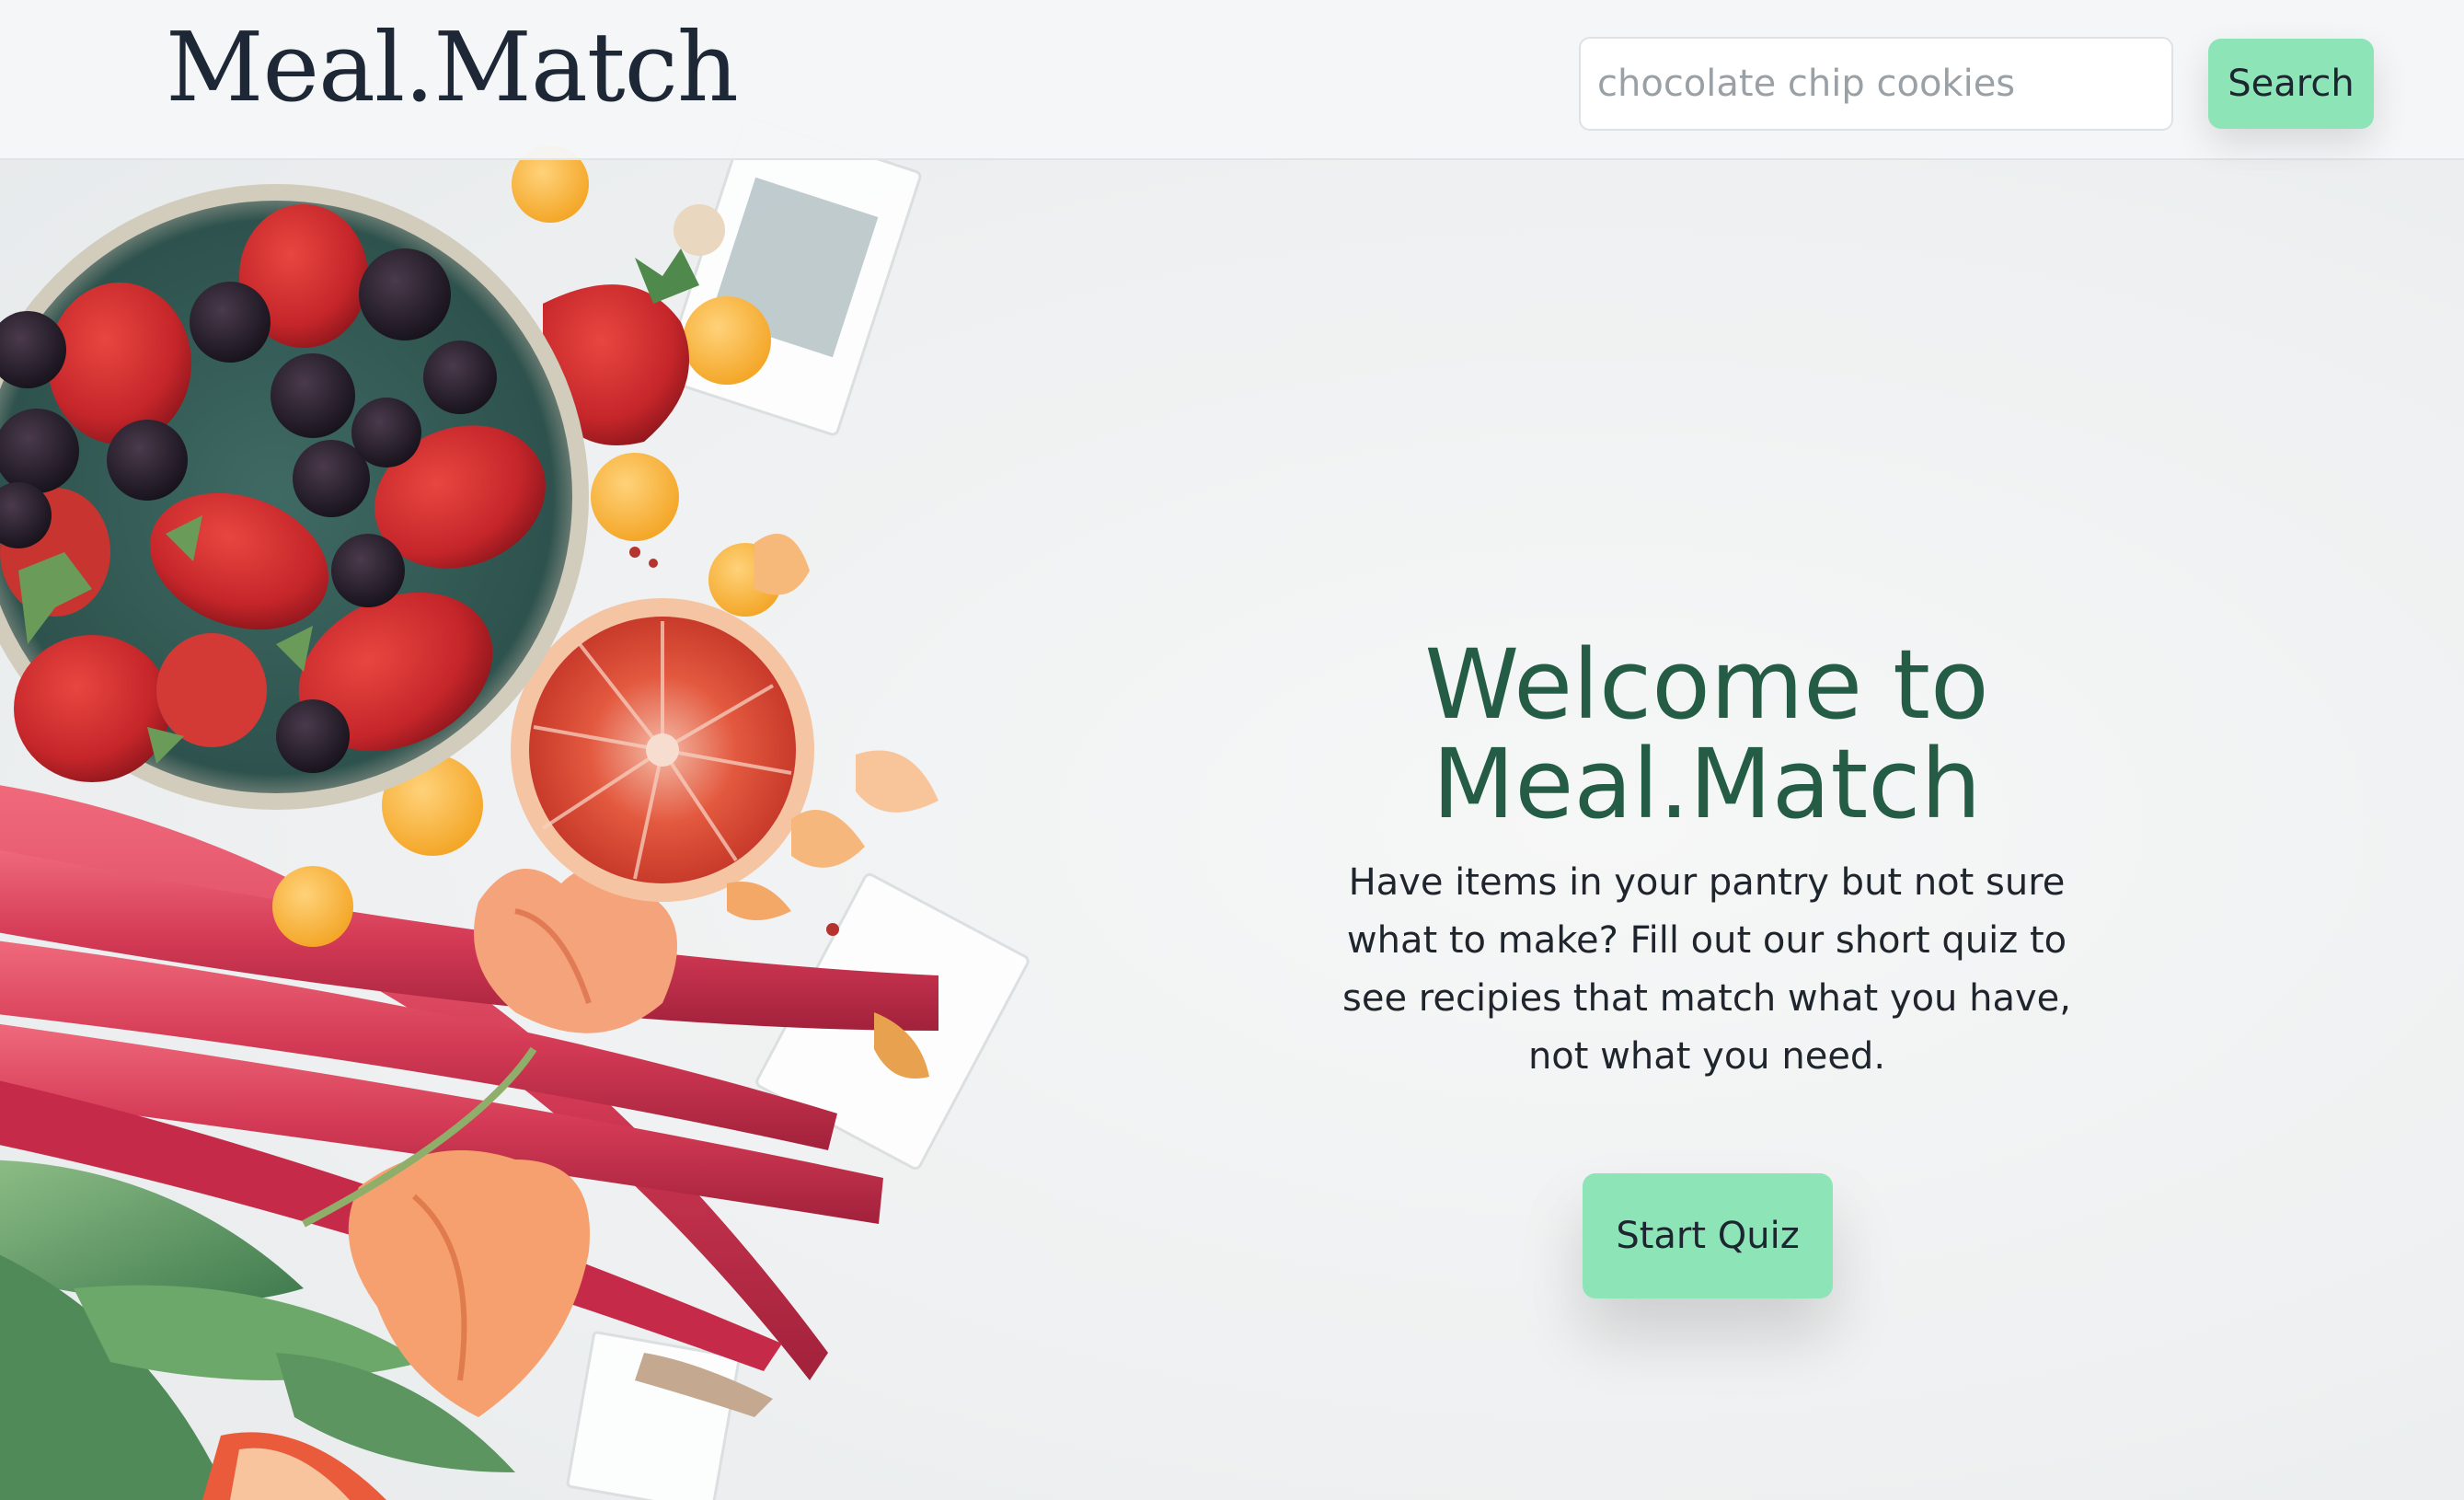 This screenshot has width=2464, height=1500. Describe the element at coordinates (452, 67) in the screenshot. I see `brand-logo: Meal.Match` at that location.